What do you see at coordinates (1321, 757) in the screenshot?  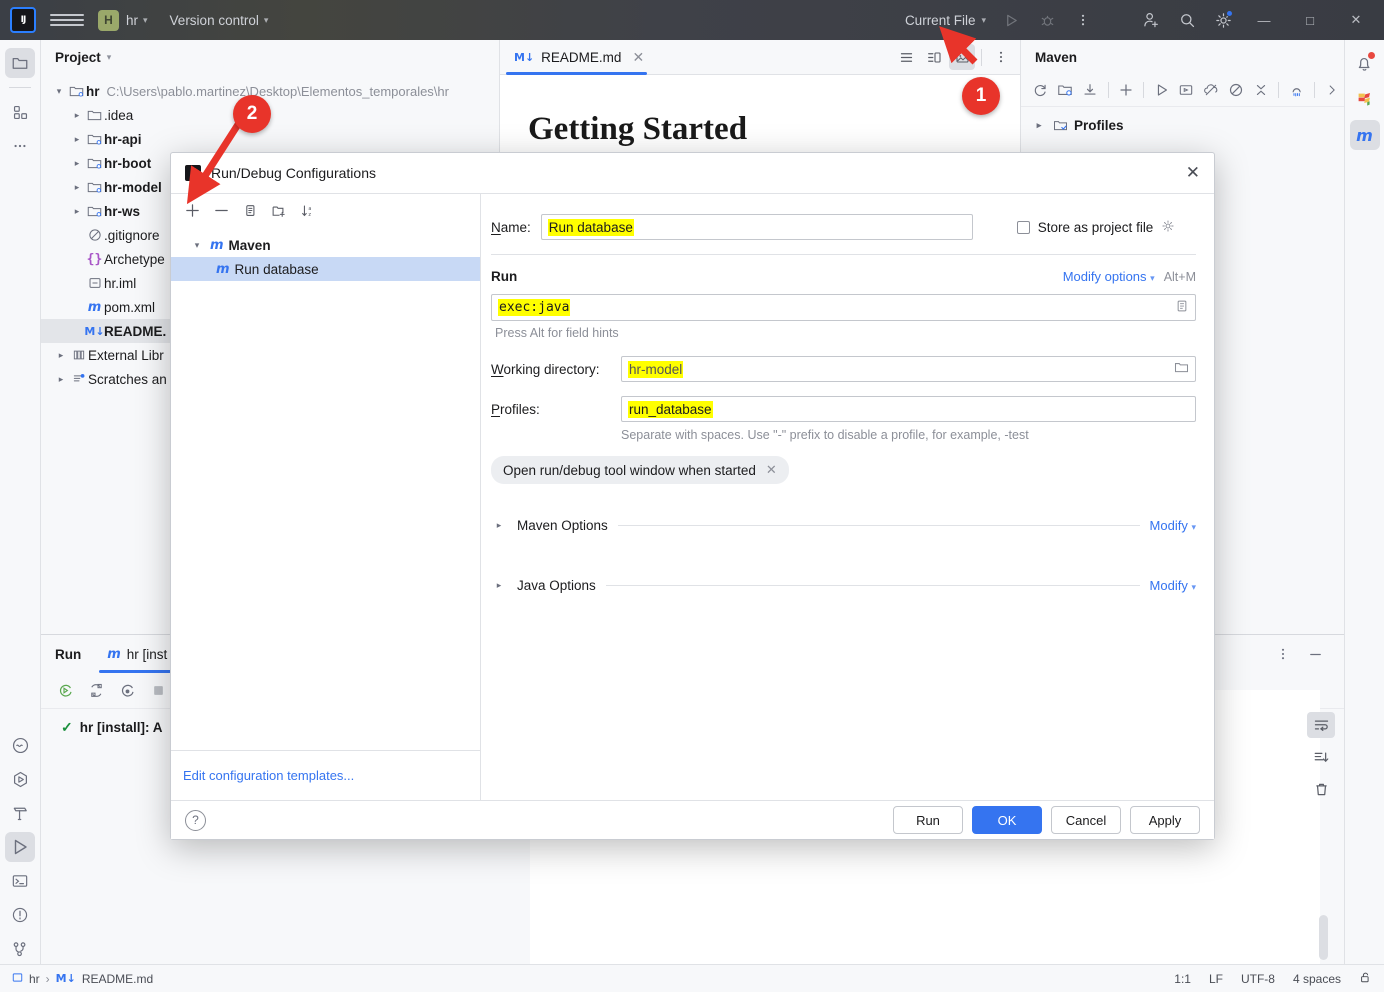 I see `scroll-to-end-icon` at bounding box center [1321, 757].